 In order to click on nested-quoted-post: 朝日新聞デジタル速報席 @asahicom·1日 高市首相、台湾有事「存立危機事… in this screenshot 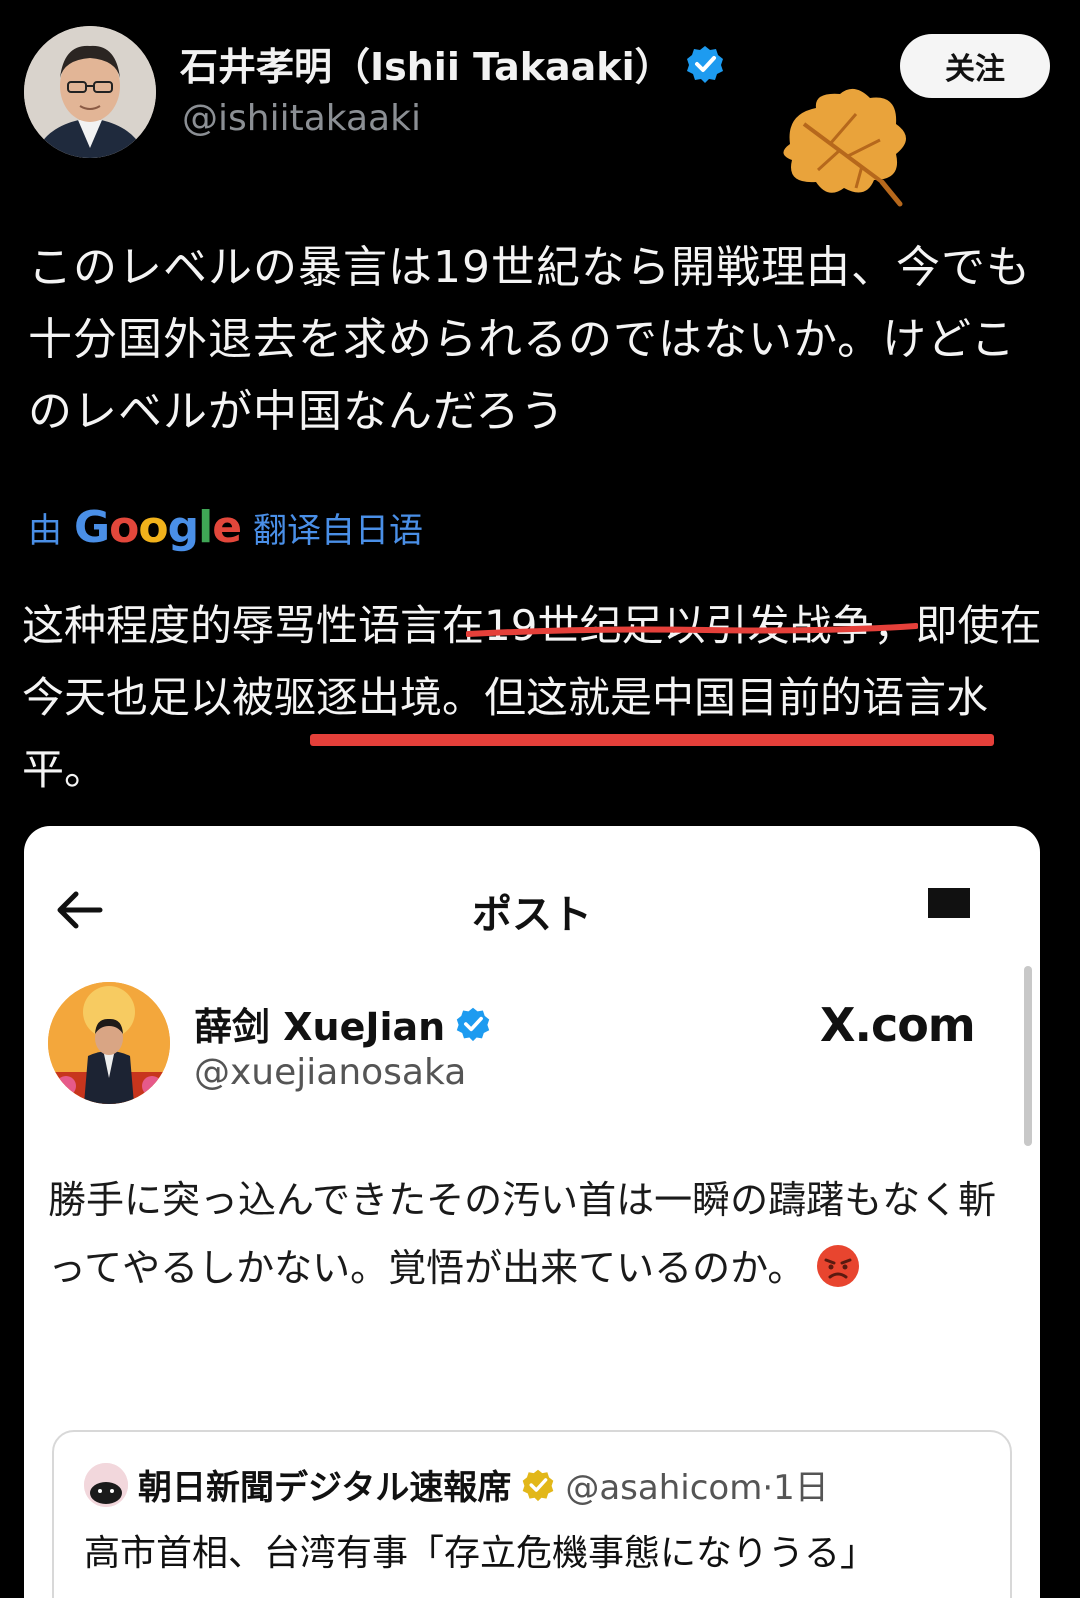, I will do `click(532, 1514)`.